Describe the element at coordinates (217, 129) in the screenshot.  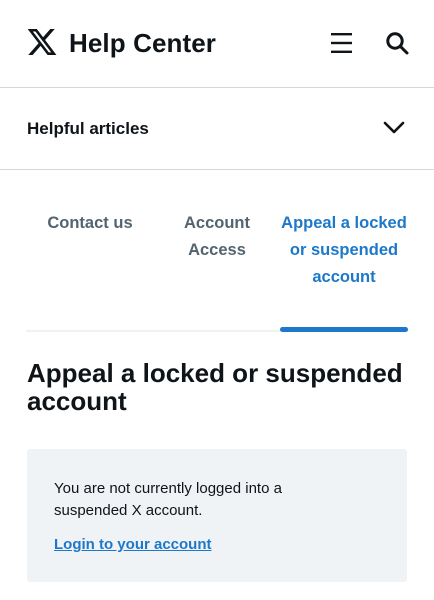
I see `helpful-articles-accordion: Helpful articles` at that location.